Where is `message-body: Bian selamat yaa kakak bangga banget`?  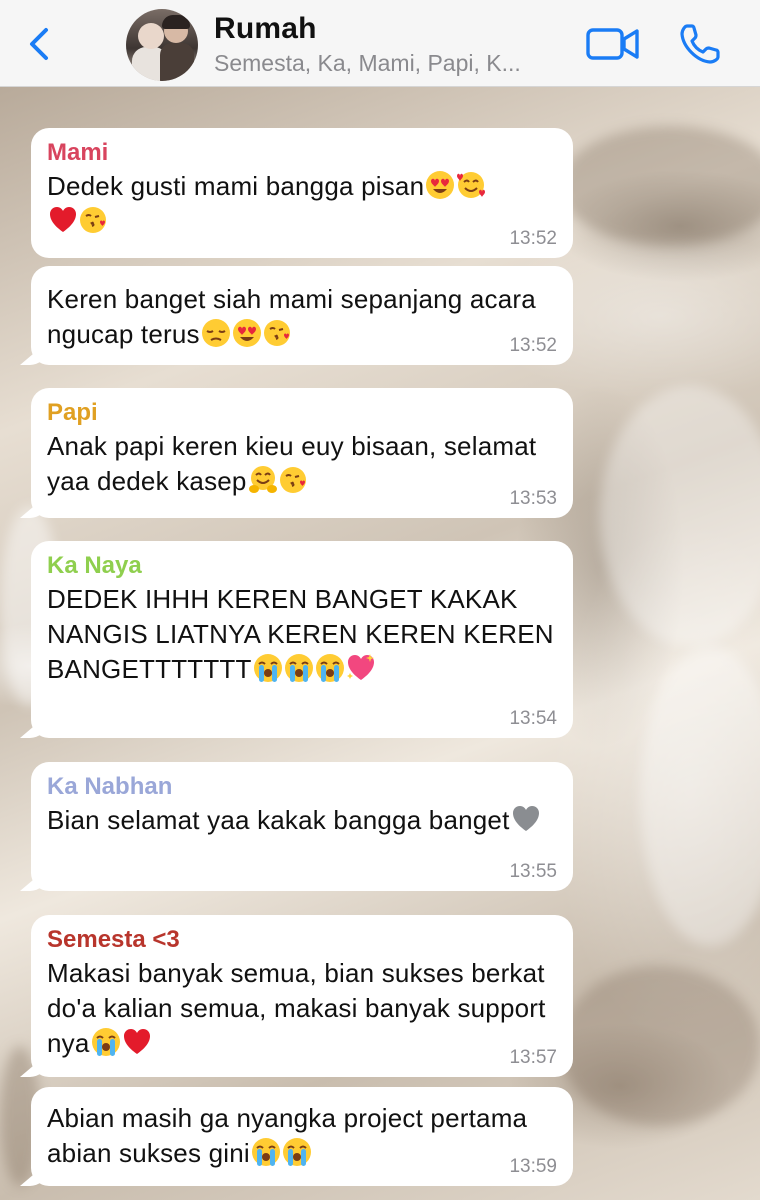
message-body: Bian selamat yaa kakak bangga banget is located at coordinates (278, 820).